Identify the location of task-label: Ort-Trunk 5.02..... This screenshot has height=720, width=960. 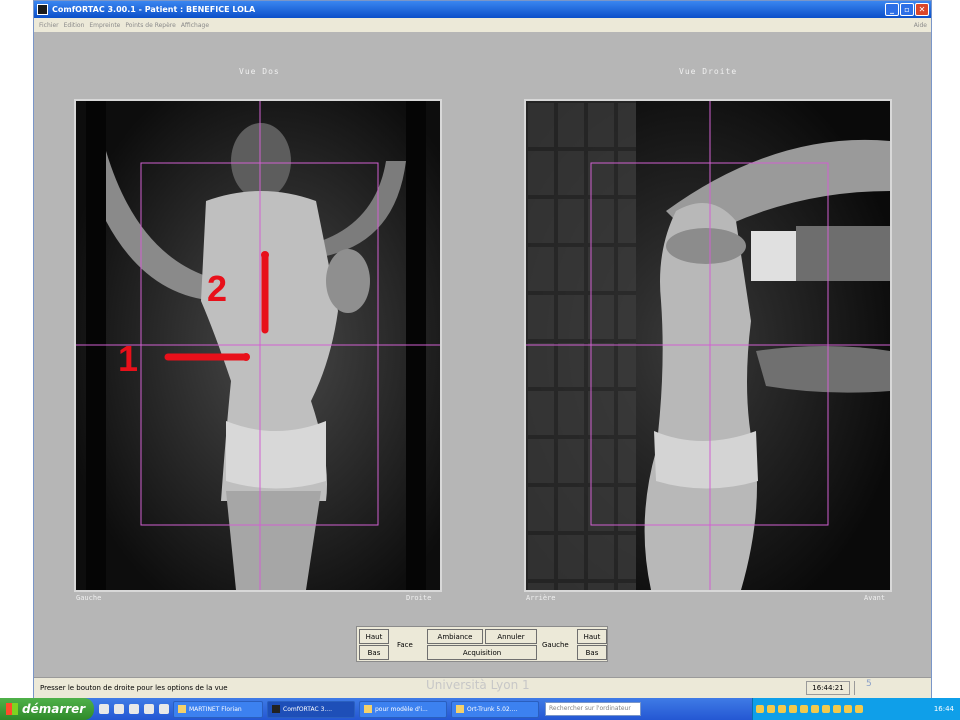
(492, 709).